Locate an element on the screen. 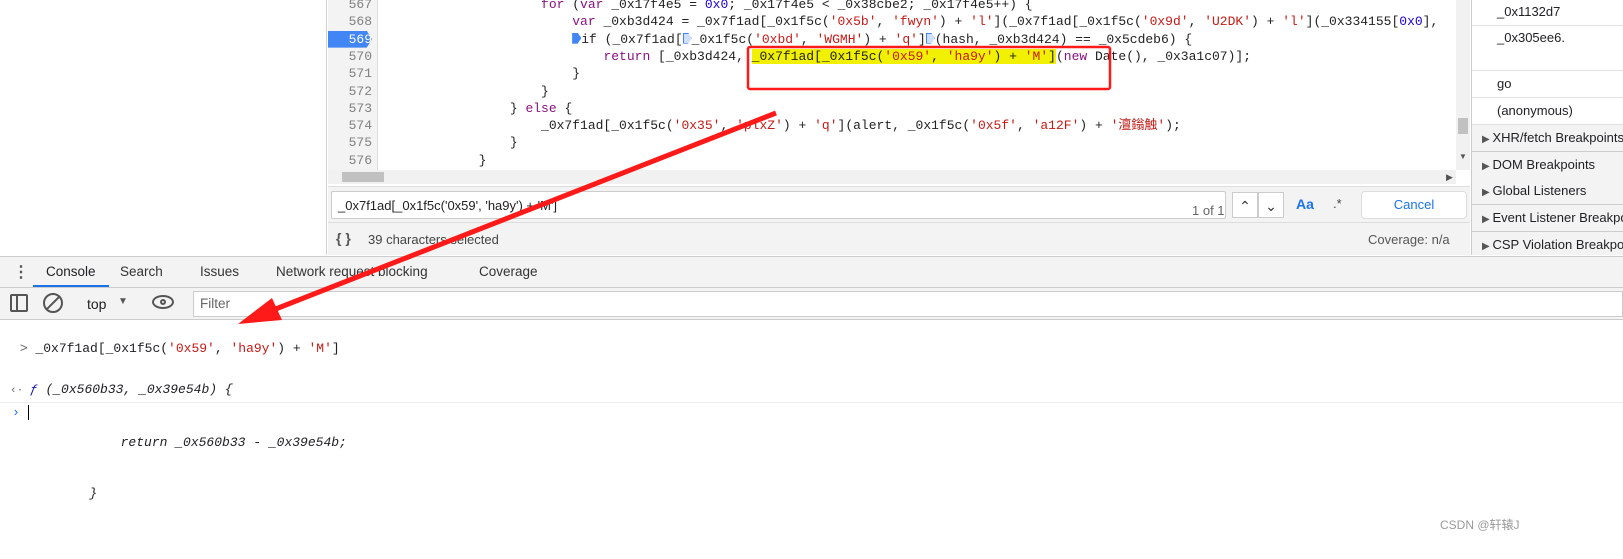  annotation-arrow is located at coordinates (522, 212).